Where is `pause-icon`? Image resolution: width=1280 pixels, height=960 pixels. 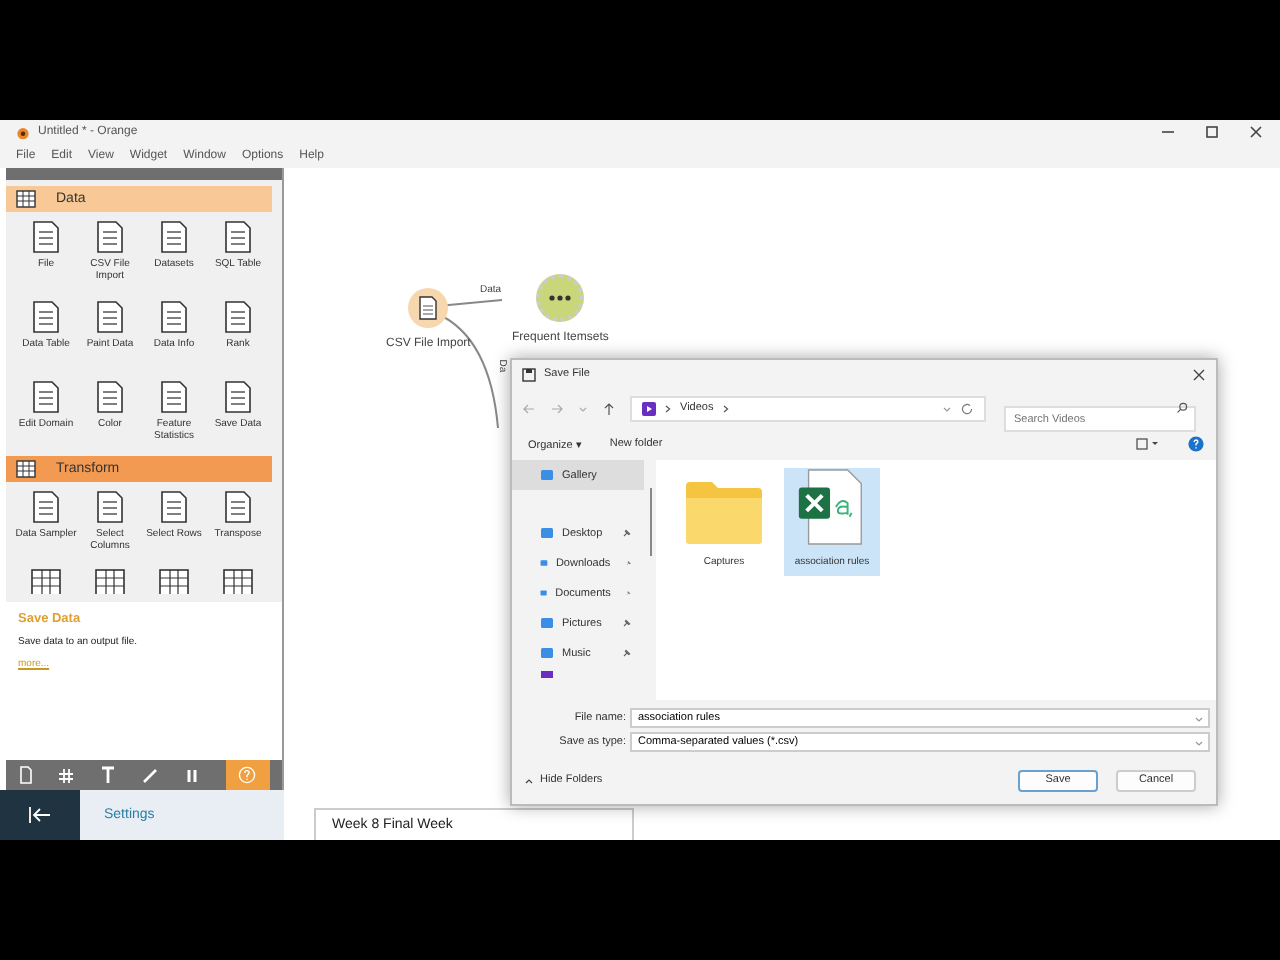 pause-icon is located at coordinates (192, 775).